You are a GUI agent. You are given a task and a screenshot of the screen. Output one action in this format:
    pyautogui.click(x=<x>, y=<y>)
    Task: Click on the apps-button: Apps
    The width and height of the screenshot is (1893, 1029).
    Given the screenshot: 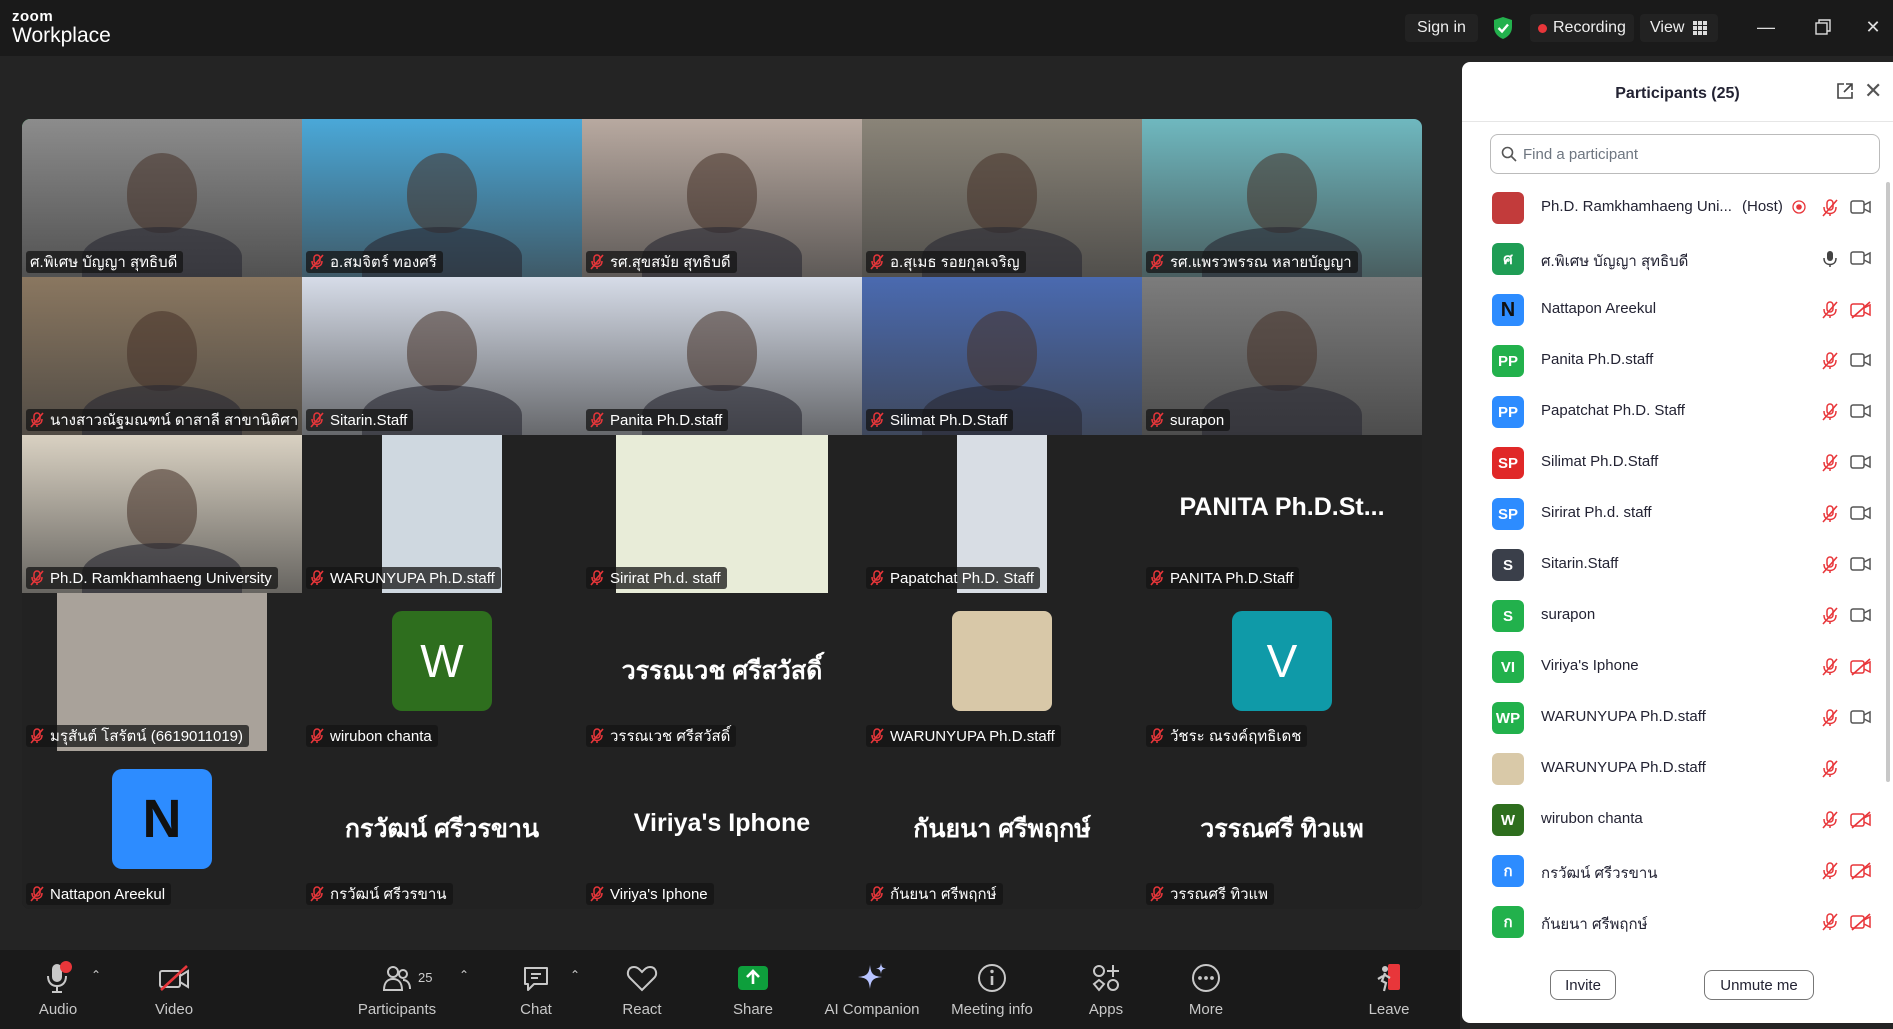 What is the action you would take?
    pyautogui.click(x=1106, y=989)
    